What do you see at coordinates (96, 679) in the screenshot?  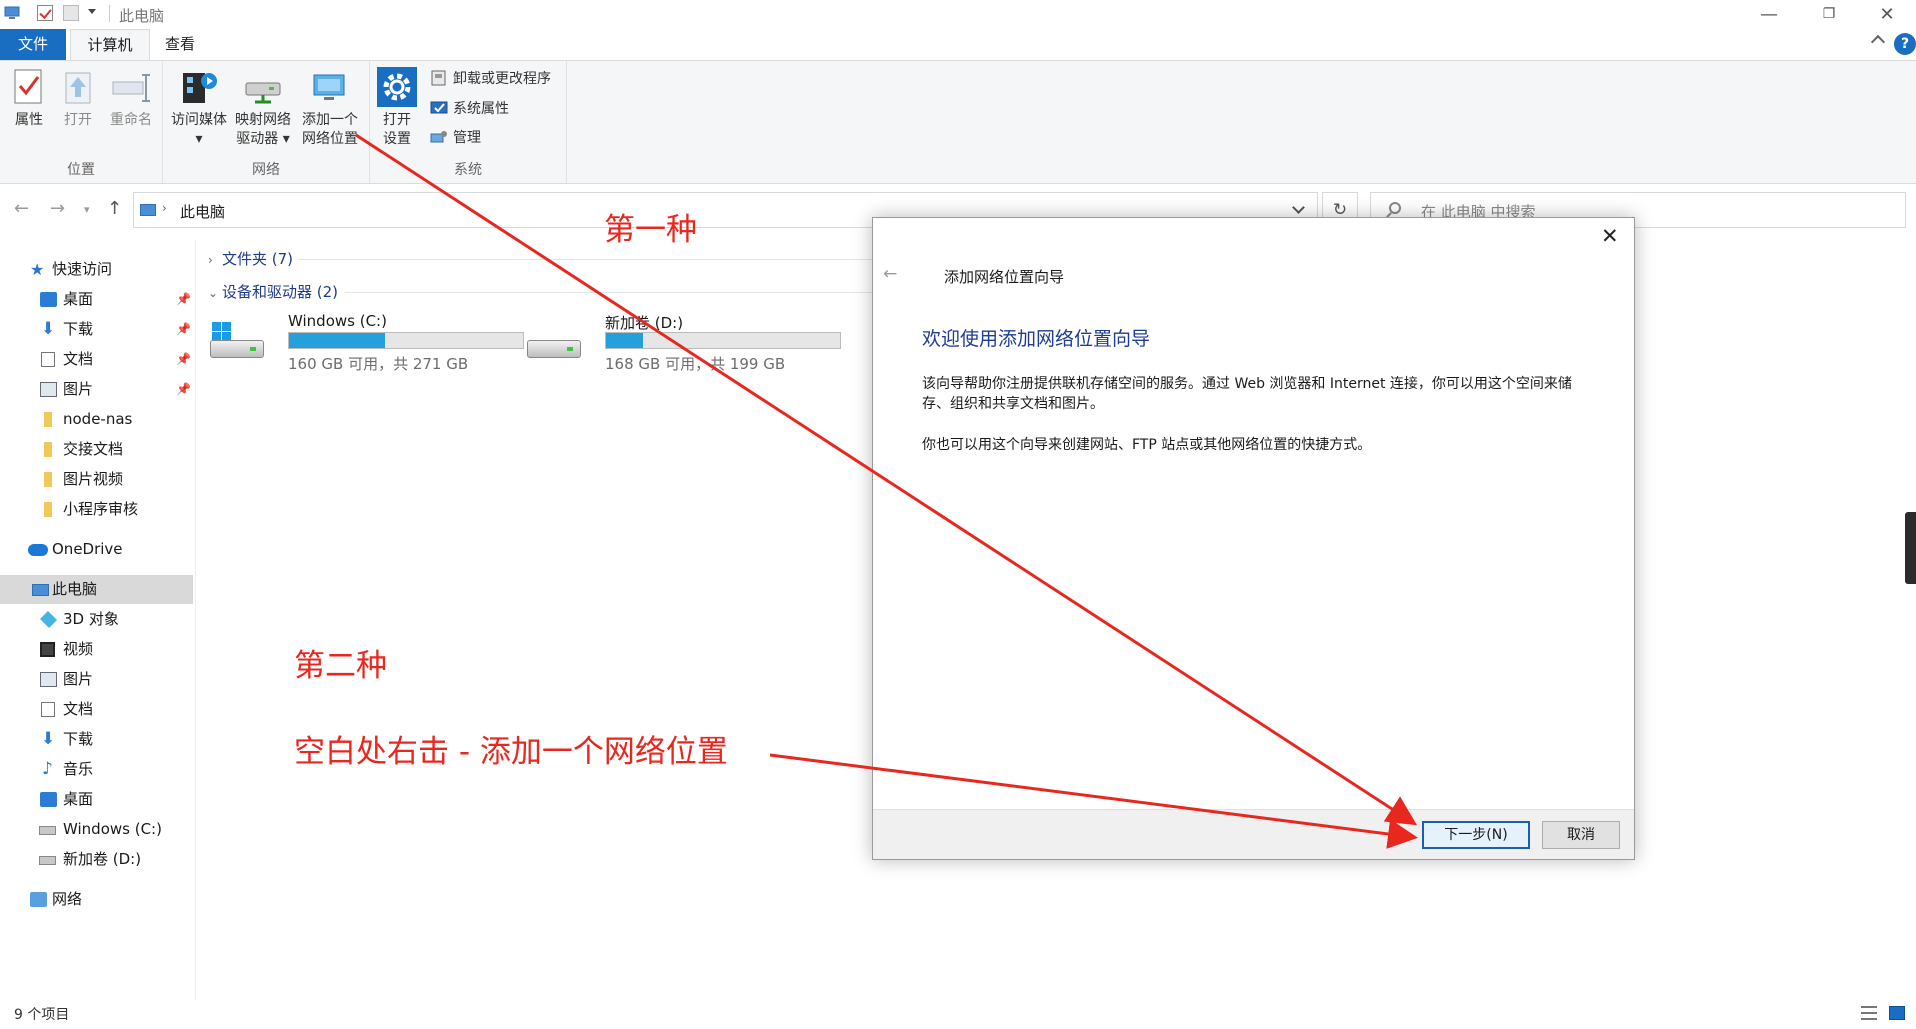 I see `nav-pc-pictures: 图片` at bounding box center [96, 679].